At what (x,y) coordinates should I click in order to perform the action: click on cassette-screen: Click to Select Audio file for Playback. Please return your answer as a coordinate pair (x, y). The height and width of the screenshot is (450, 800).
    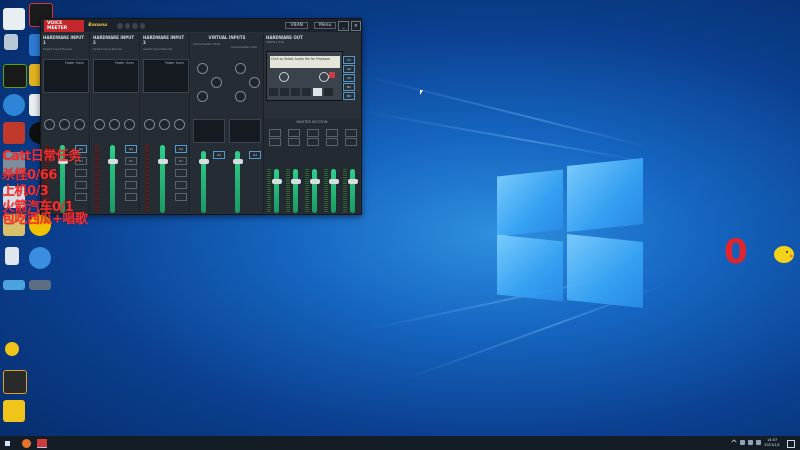
    Looking at the image, I should click on (305, 62).